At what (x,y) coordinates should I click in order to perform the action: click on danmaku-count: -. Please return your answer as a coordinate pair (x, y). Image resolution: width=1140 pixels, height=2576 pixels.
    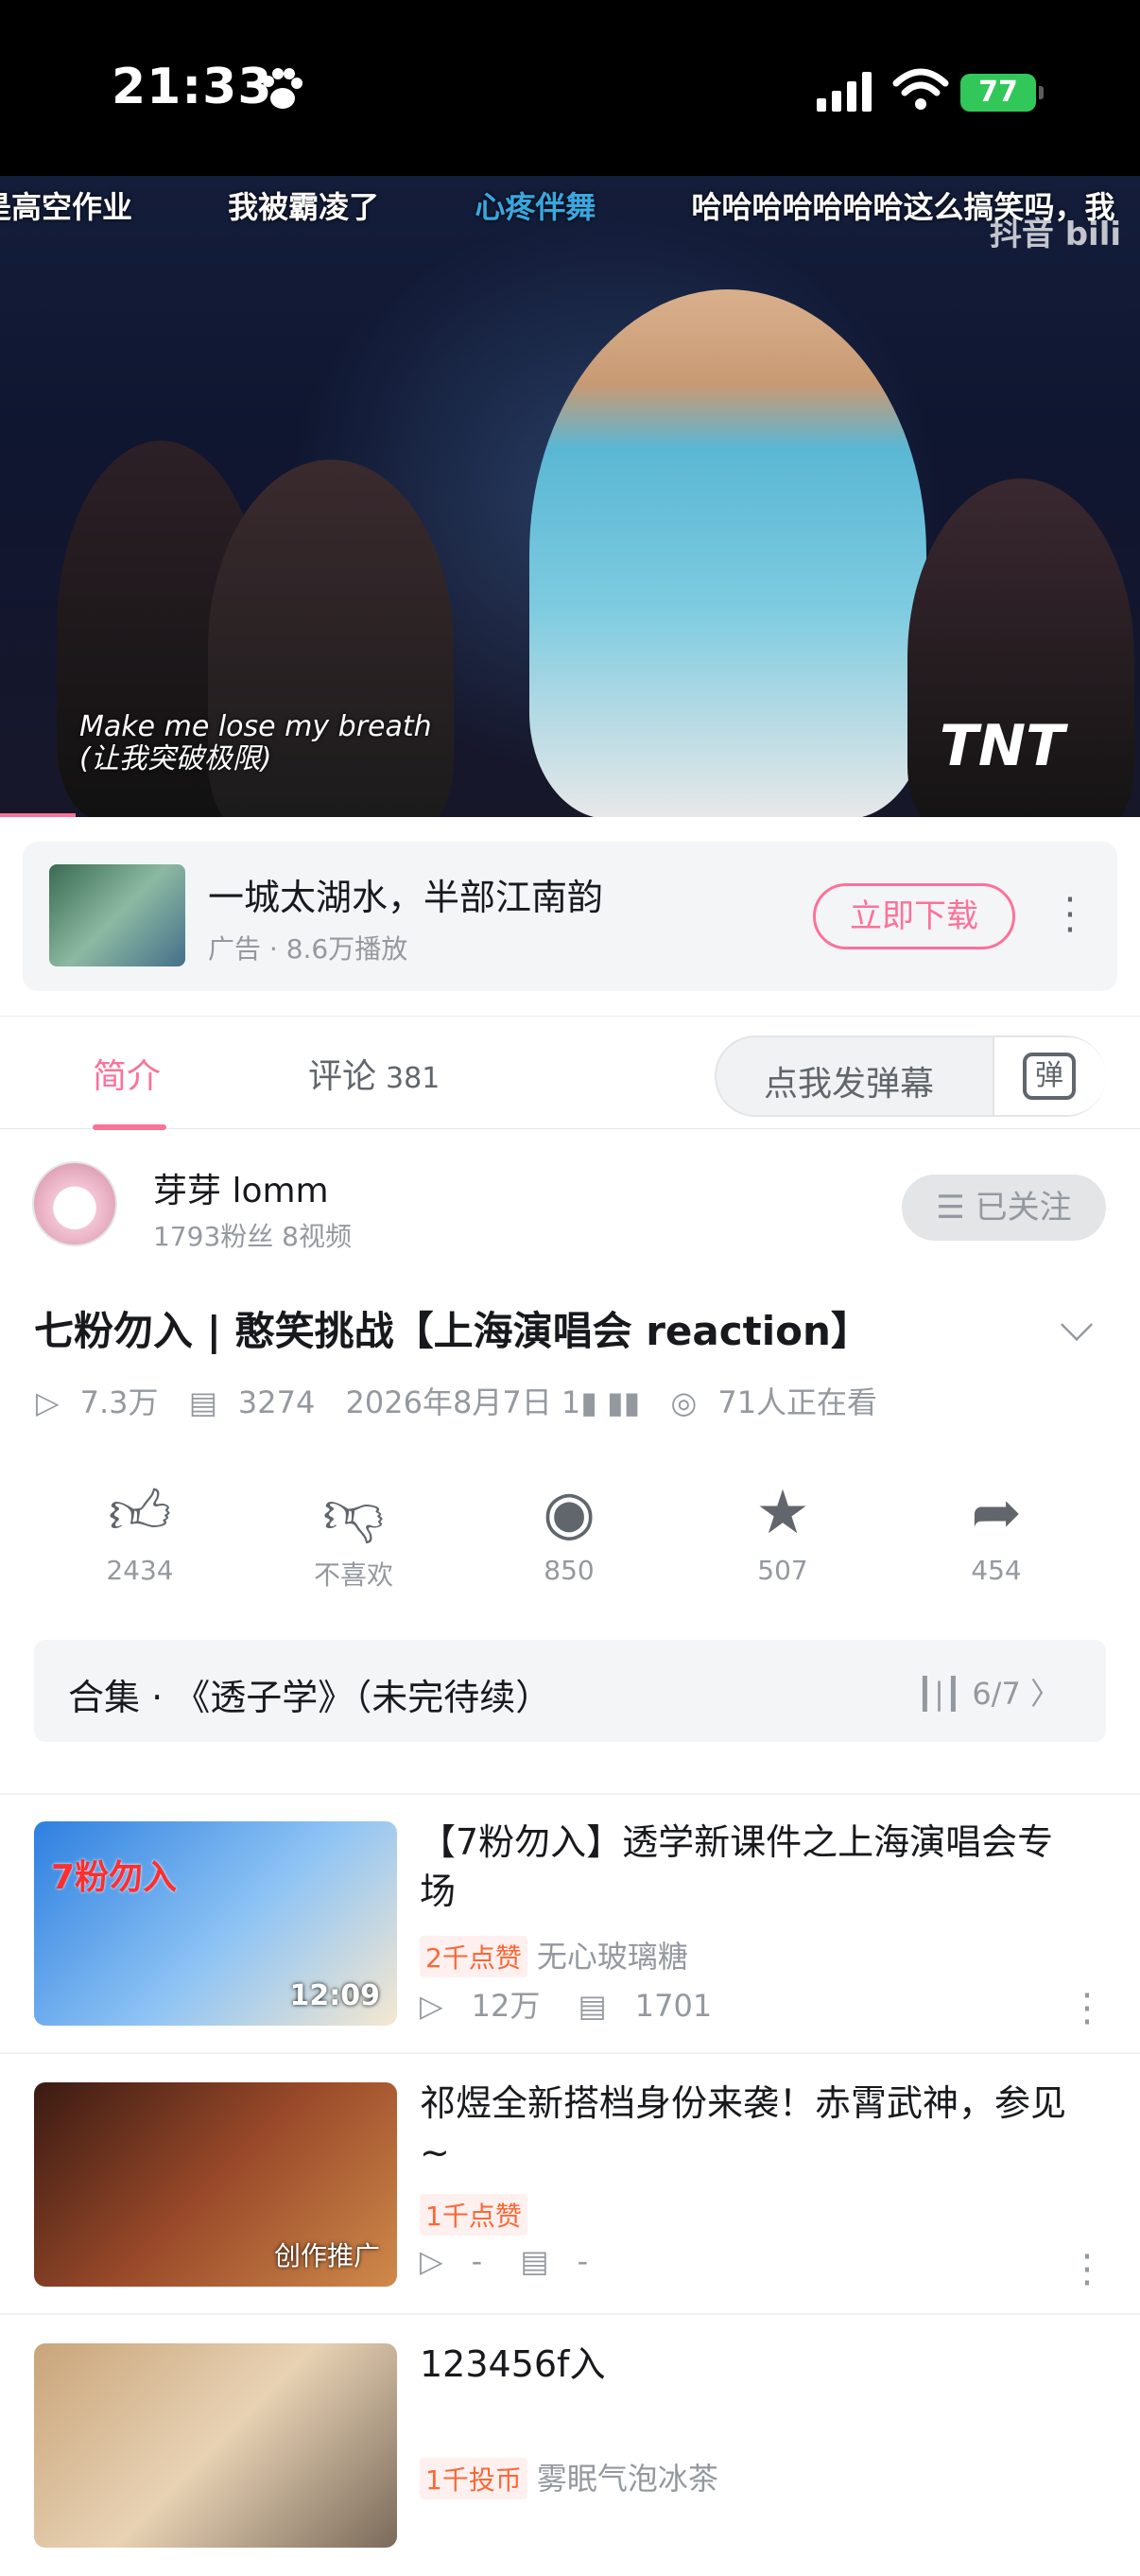
    Looking at the image, I should click on (583, 2261).